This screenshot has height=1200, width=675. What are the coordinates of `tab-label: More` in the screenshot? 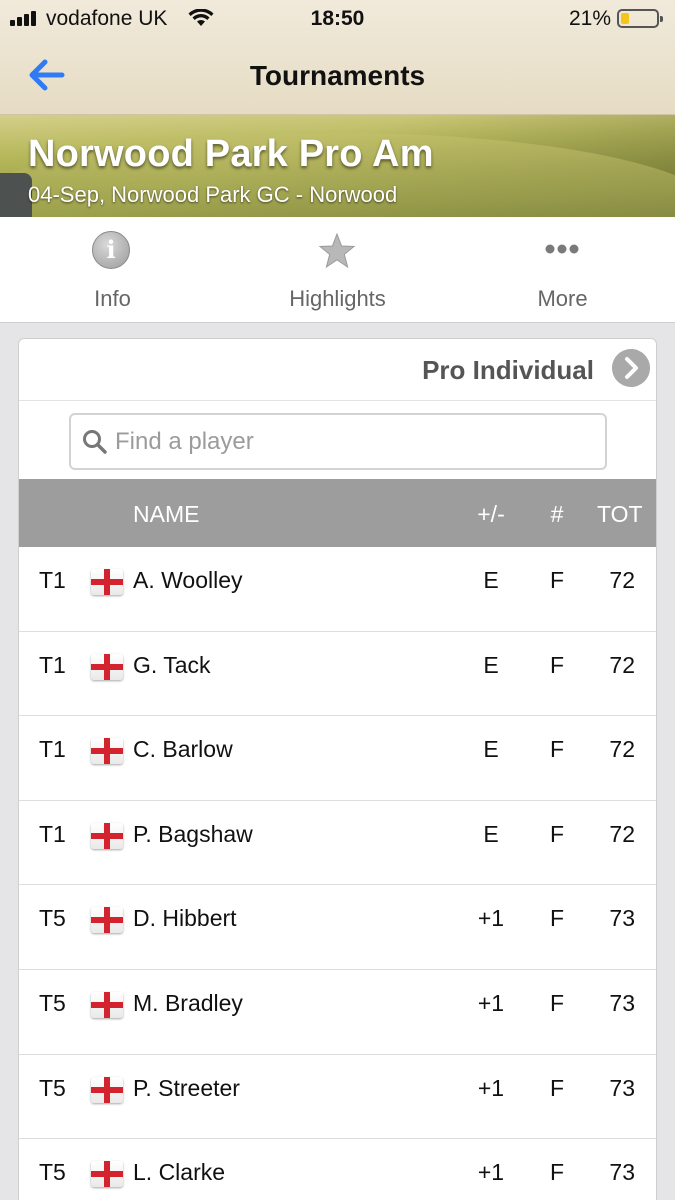 It's located at (562, 298).